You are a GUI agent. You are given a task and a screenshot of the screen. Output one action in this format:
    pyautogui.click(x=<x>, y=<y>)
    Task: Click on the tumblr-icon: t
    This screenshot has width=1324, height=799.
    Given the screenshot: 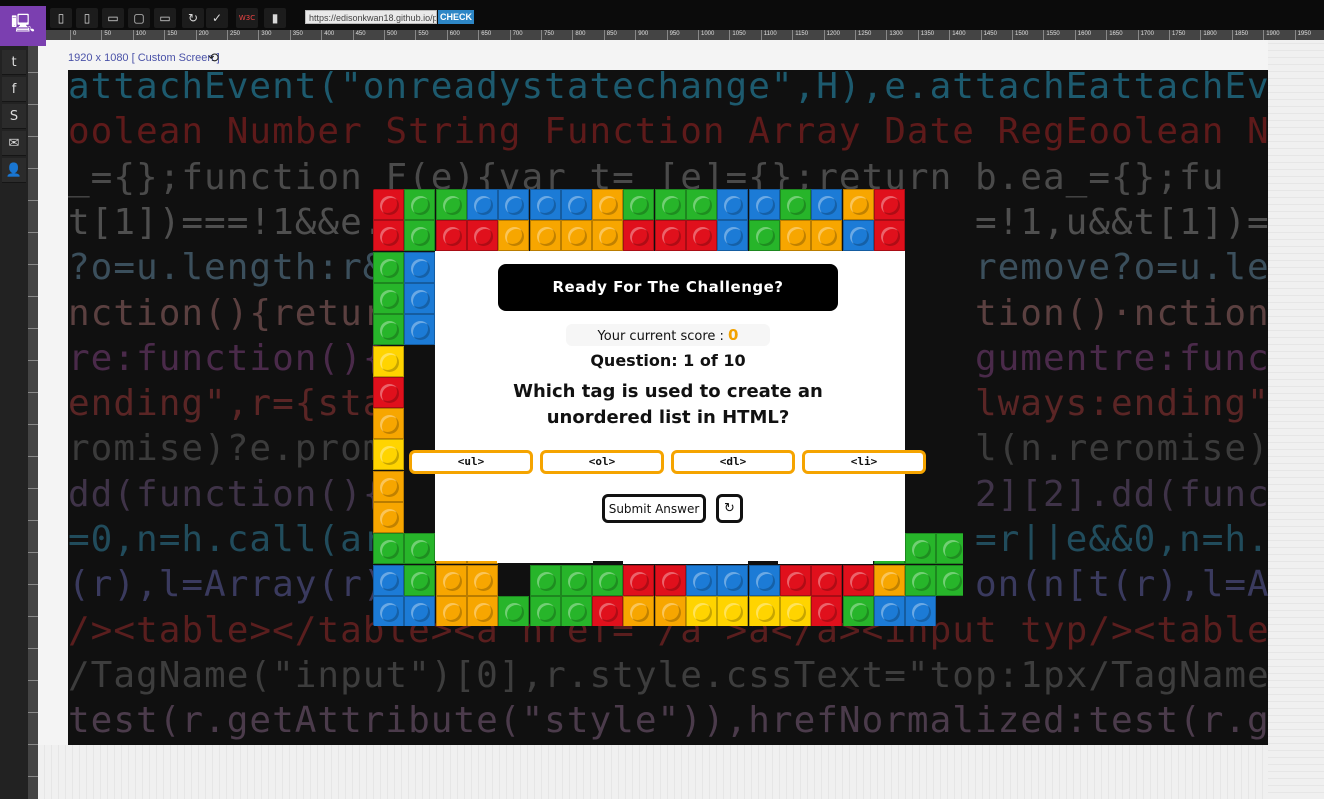 What is the action you would take?
    pyautogui.click(x=14, y=62)
    